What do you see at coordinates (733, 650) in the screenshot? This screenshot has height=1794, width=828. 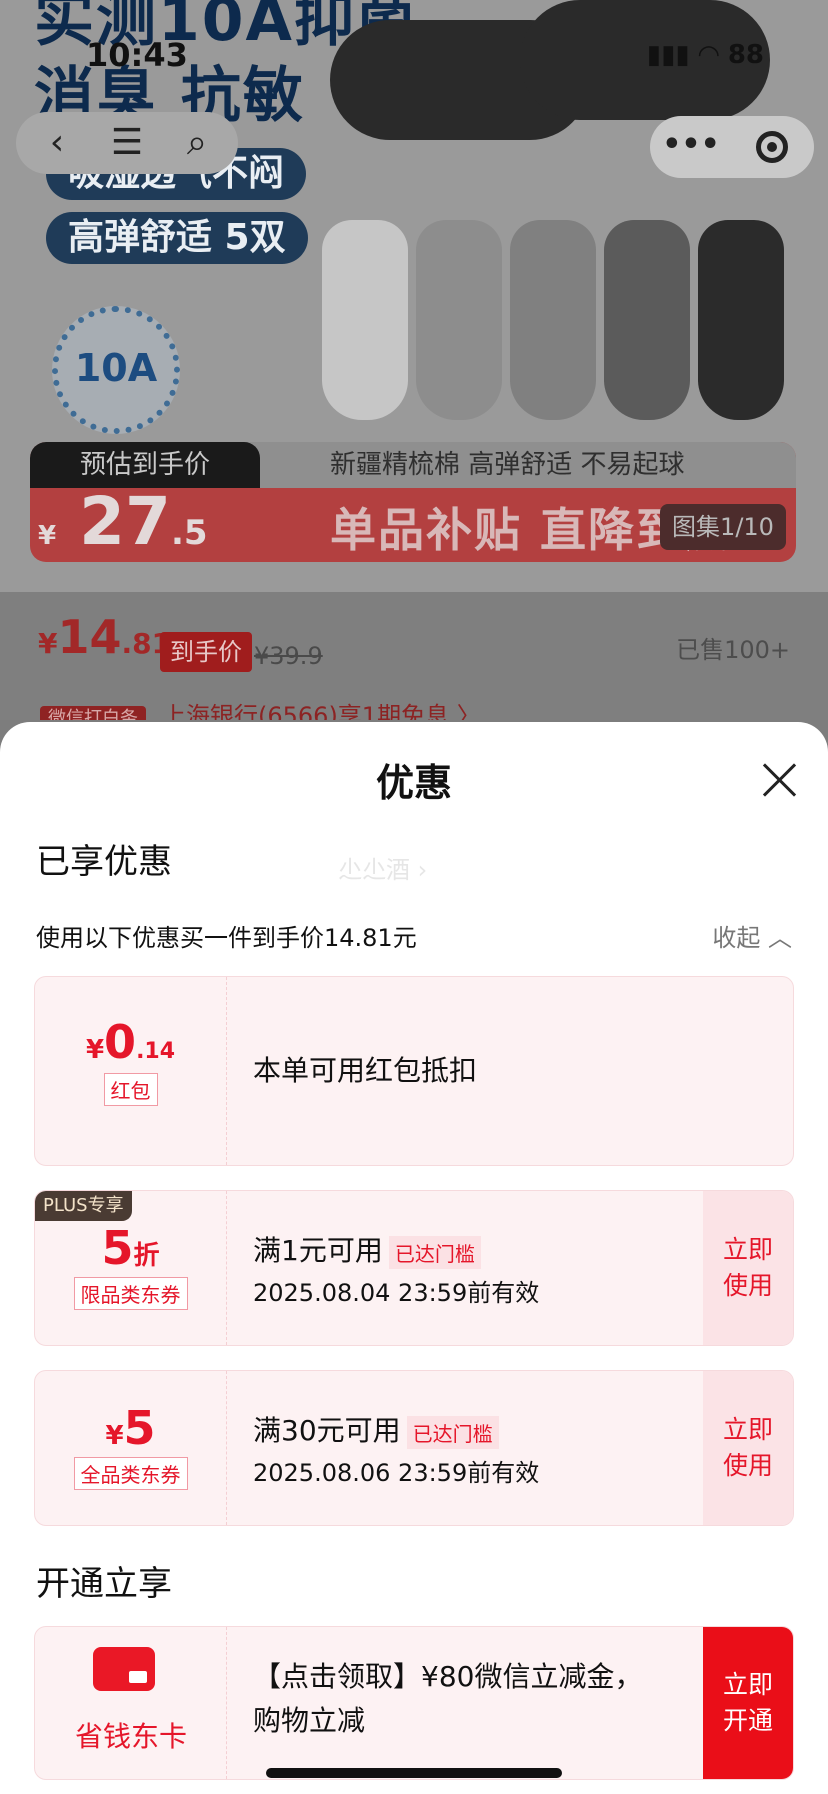 I see `sold-count: 已售100+` at bounding box center [733, 650].